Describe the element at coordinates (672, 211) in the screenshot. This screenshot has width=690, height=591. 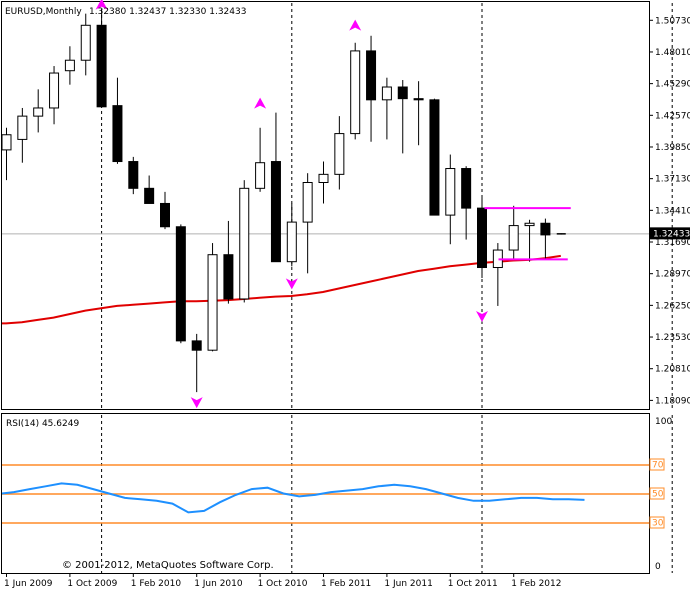
I see `price-tick-label: 1.34410` at that location.